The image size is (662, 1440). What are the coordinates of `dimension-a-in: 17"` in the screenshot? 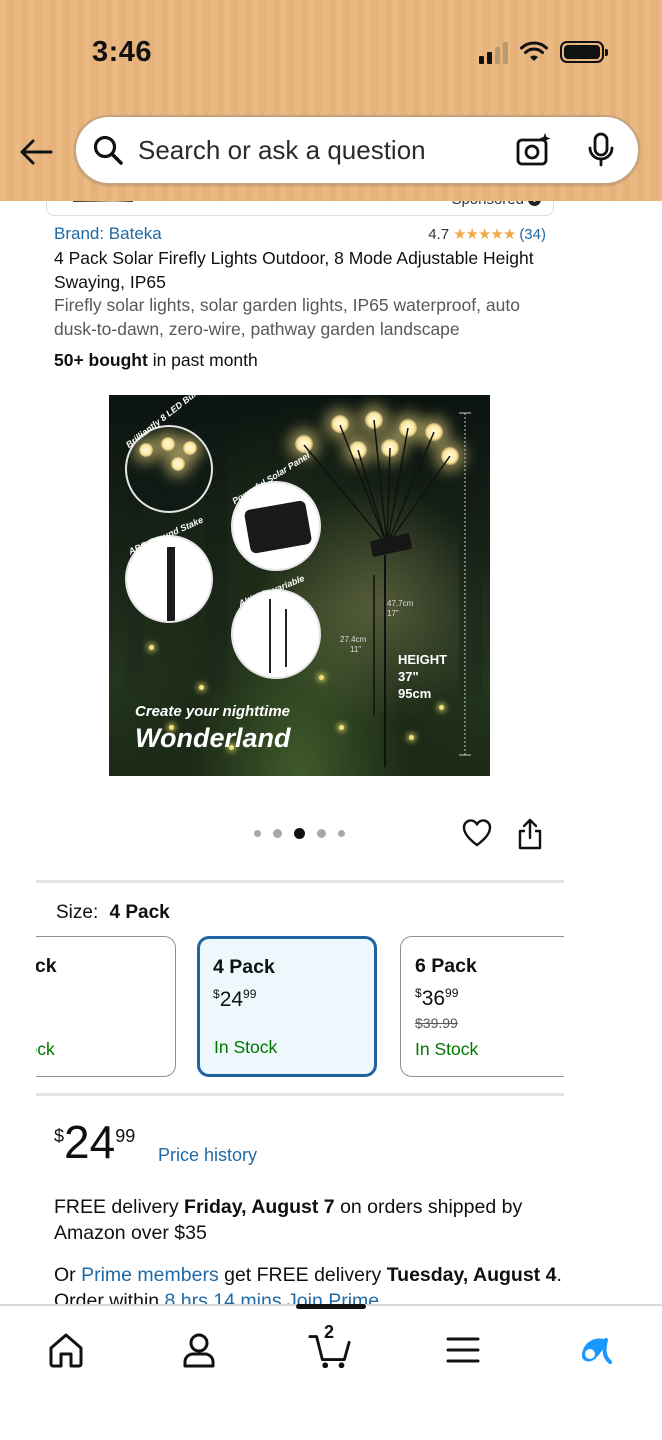 It's located at (393, 613).